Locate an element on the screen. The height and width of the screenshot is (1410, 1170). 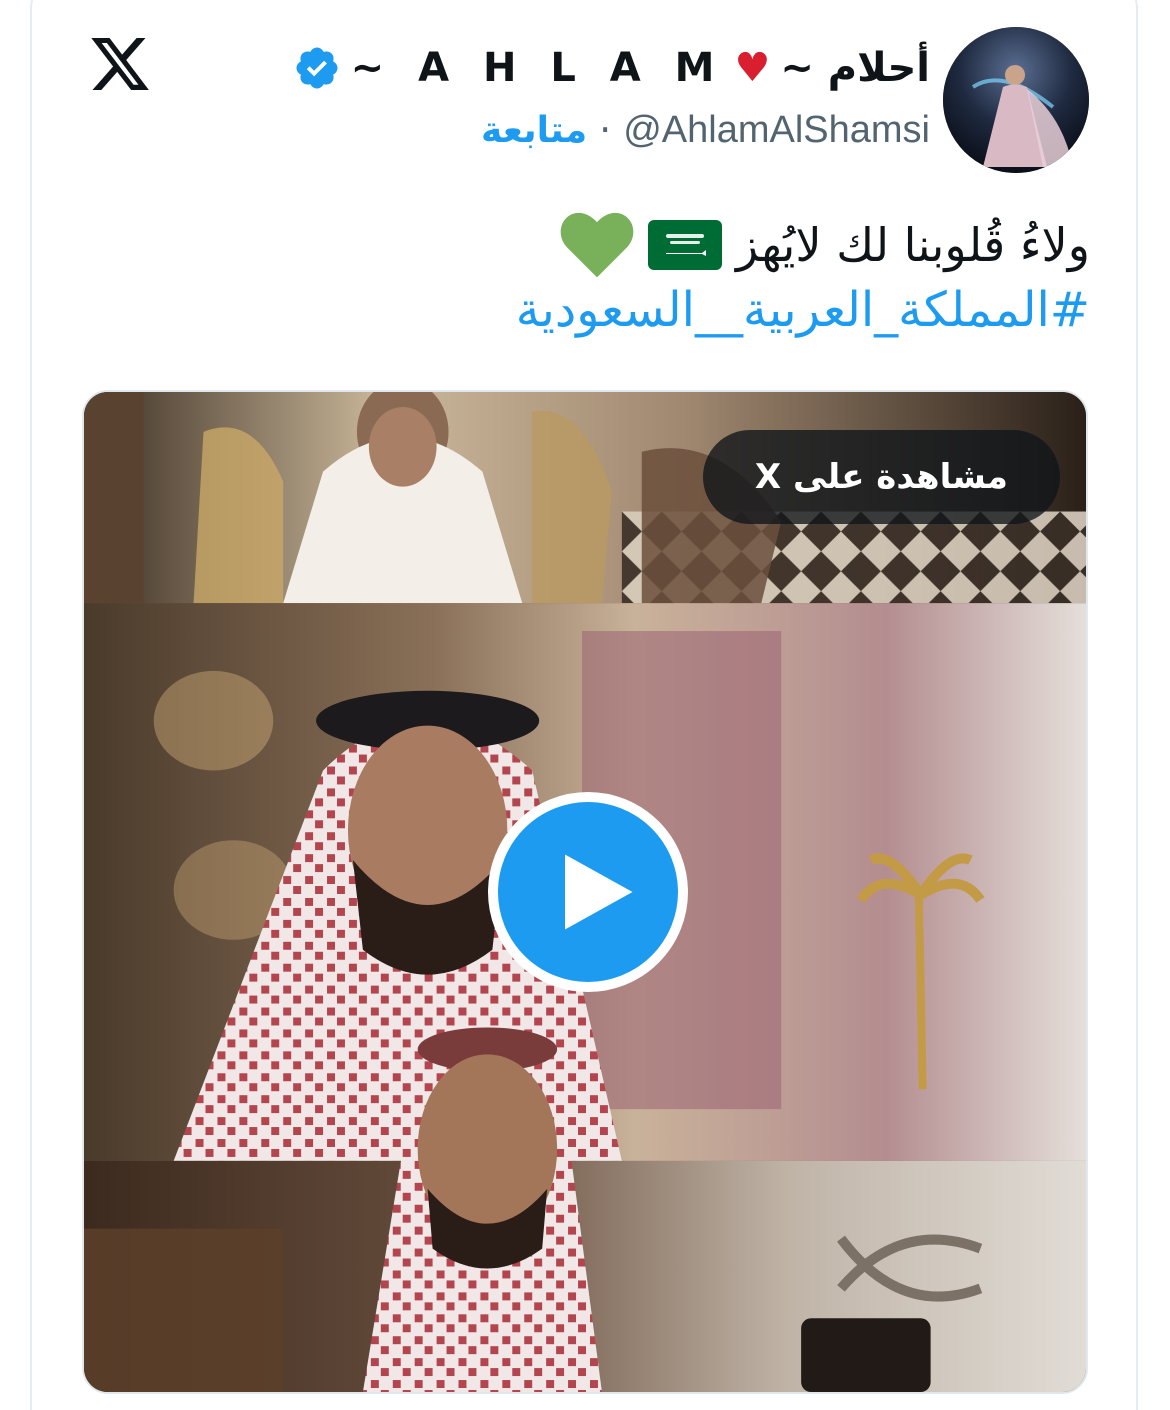
author-handle-row: متابعة · @AhlamAlShamsi is located at coordinates (705, 130).